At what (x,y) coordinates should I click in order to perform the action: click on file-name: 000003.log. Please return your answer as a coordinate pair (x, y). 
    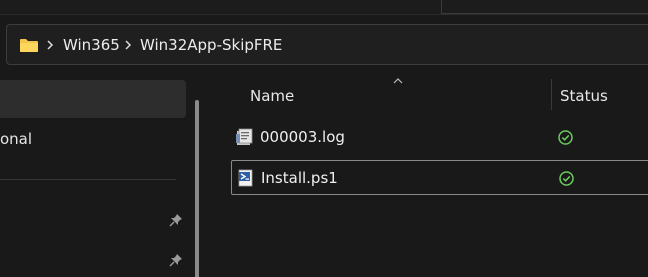
    Looking at the image, I should click on (302, 137).